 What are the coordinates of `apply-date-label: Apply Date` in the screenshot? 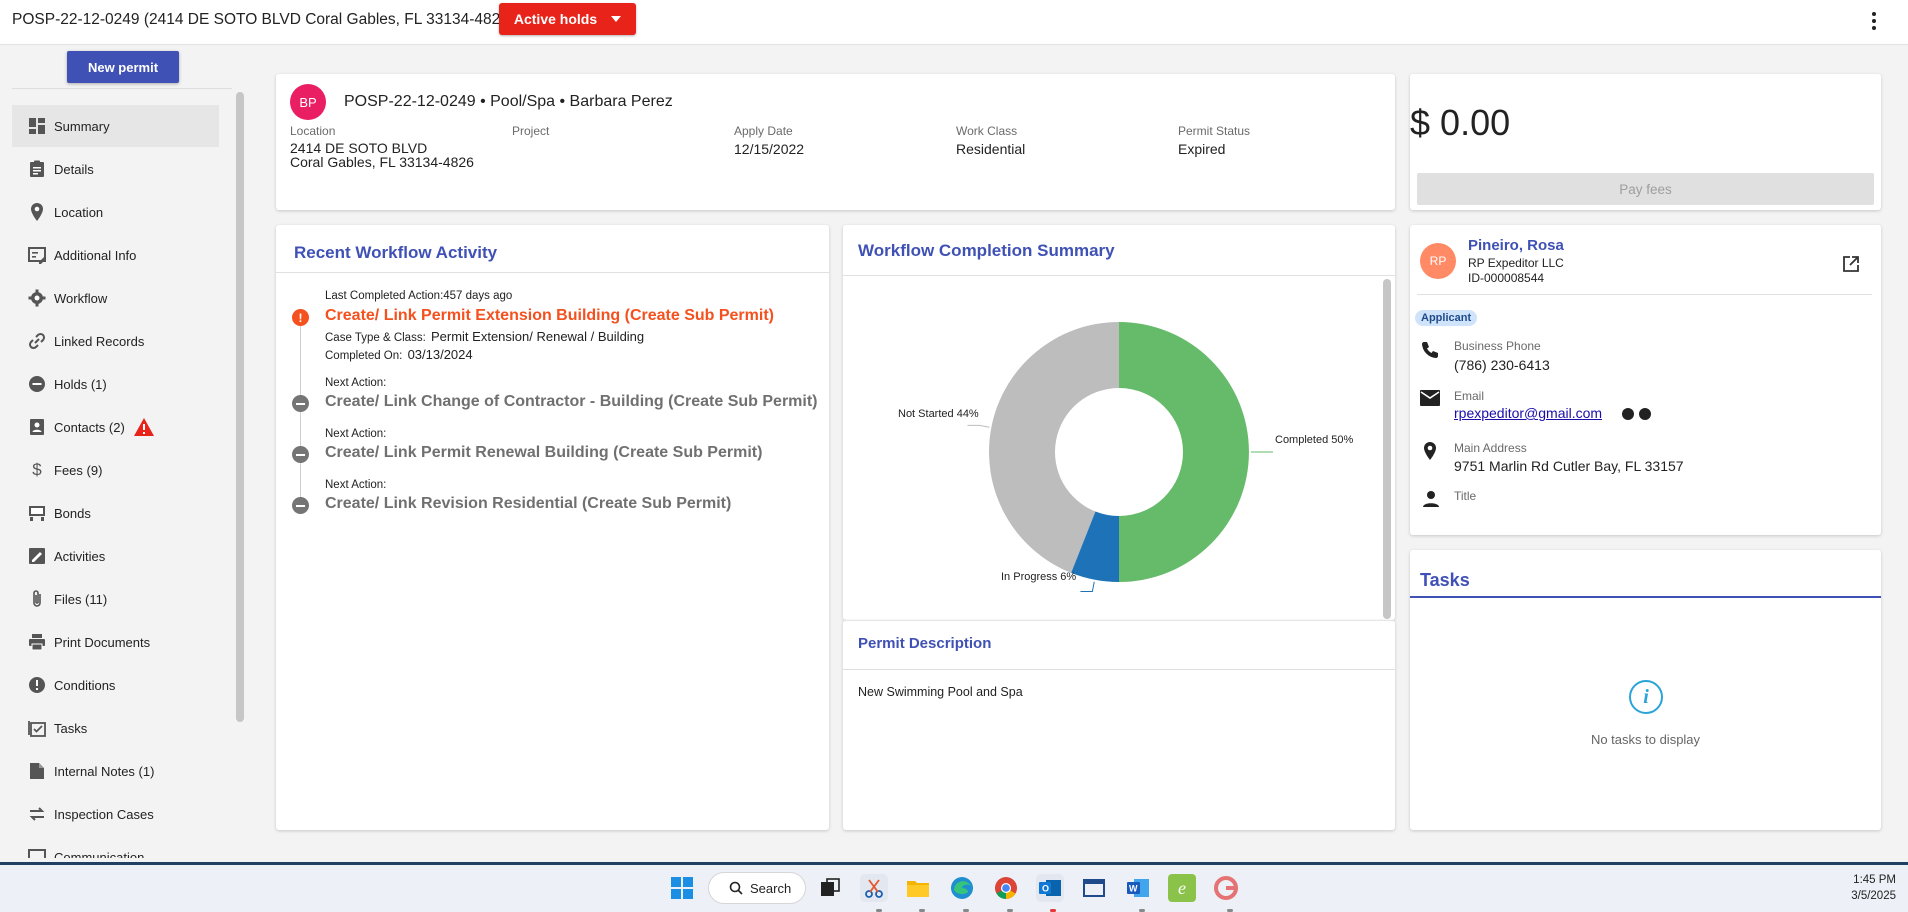 It's located at (763, 131).